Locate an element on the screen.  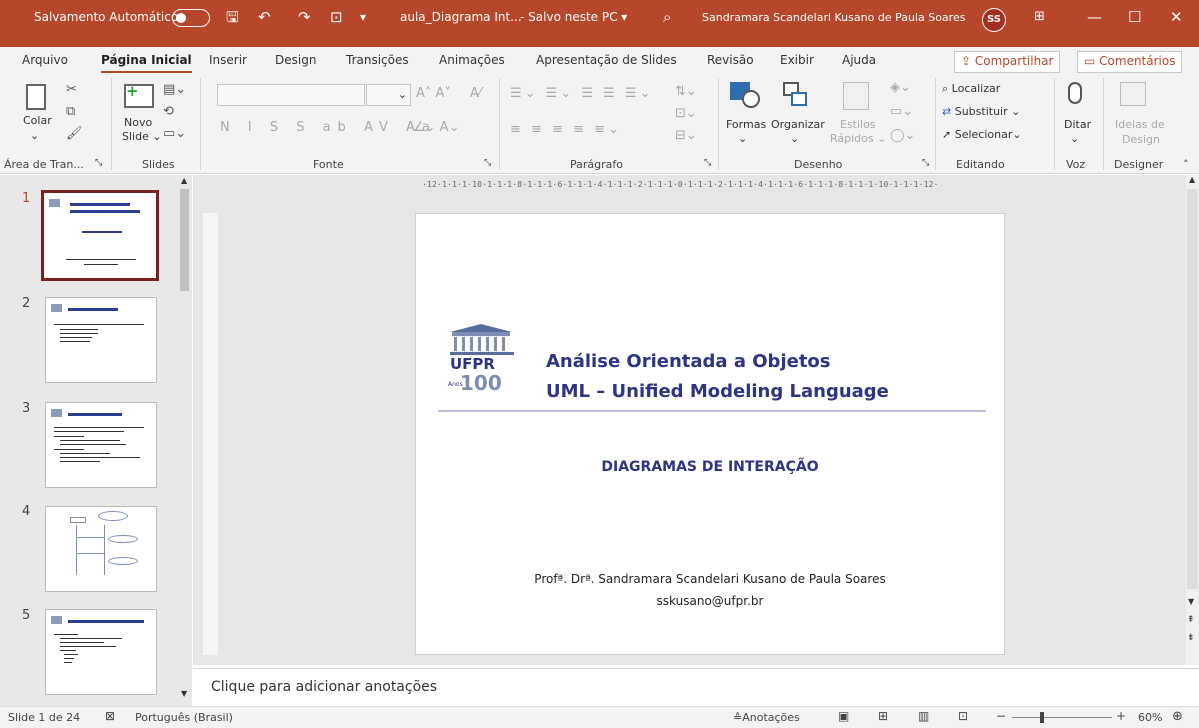
font-name-input is located at coordinates (291, 95).